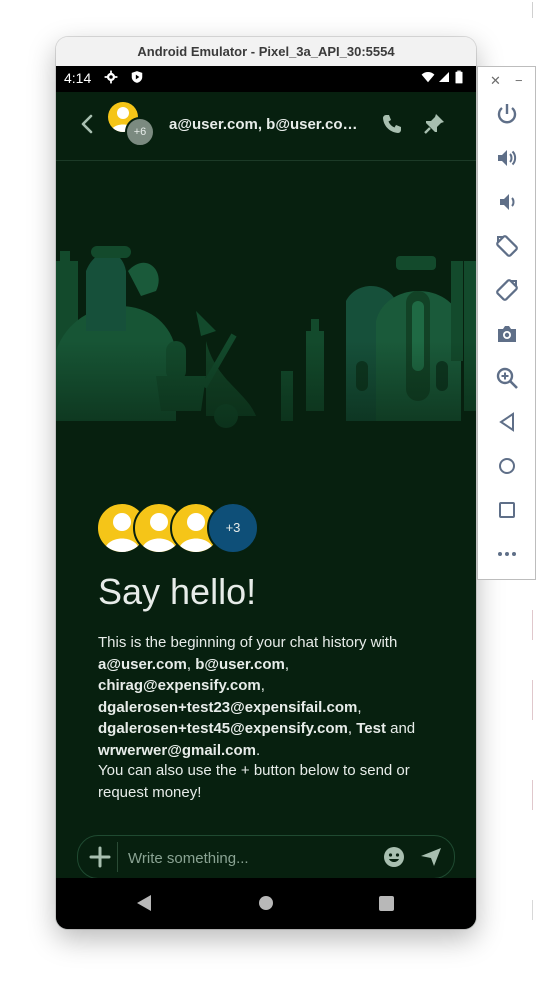 Image resolution: width=537 pixels, height=1004 pixels. Describe the element at coordinates (111, 77) in the screenshot. I see `settings-gear-icon` at that location.